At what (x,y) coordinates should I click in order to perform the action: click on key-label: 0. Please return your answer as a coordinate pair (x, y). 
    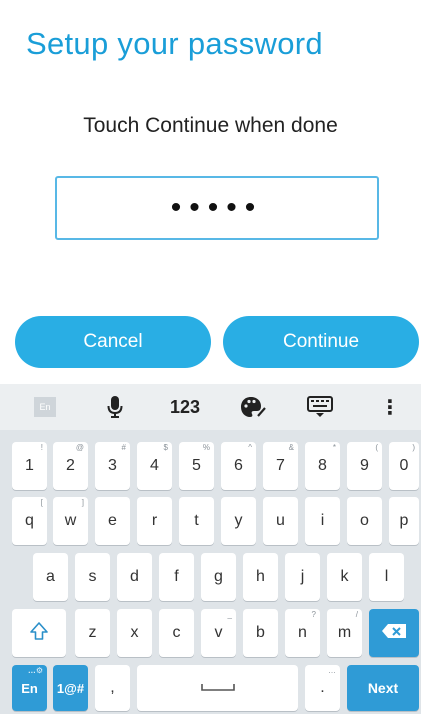
    Looking at the image, I should click on (404, 465).